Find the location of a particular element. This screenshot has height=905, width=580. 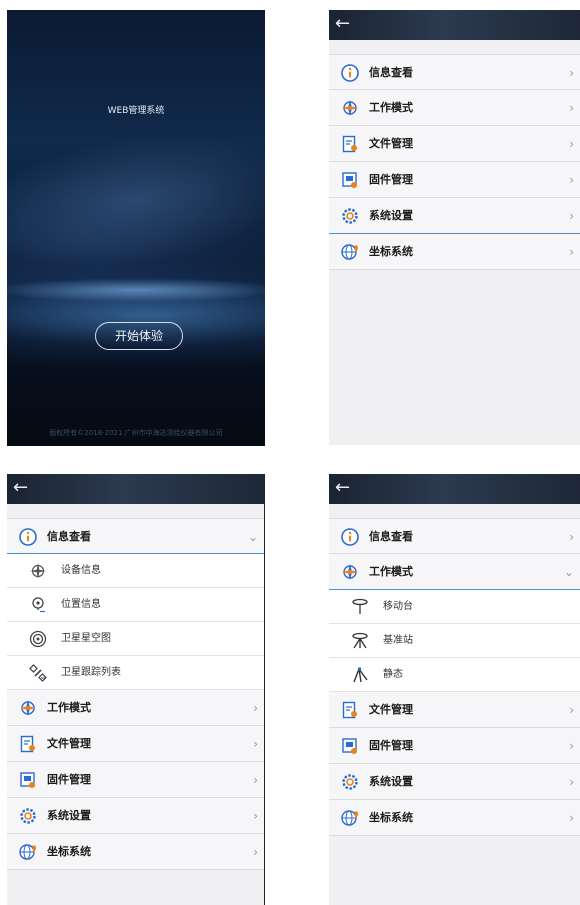

submenu-item-label: 卫星星空图 is located at coordinates (86, 638).